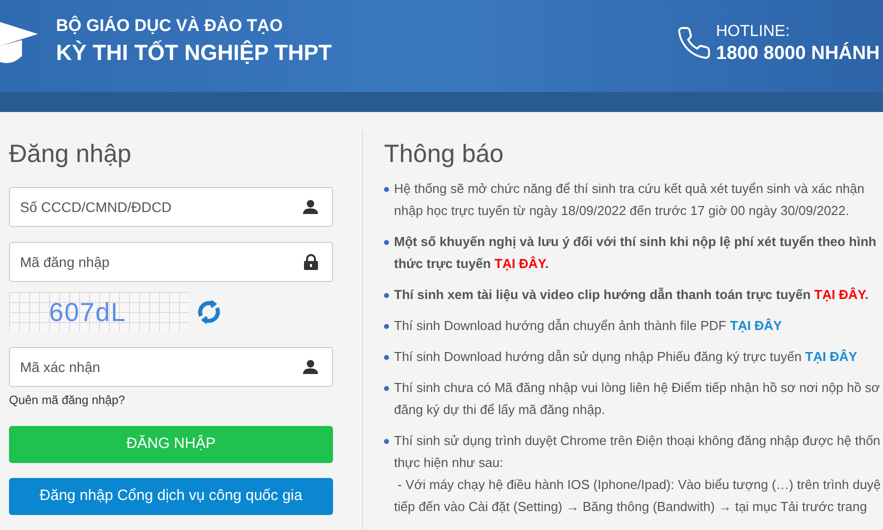 The image size is (883, 530). I want to click on notice-text: Một số khuyến nghị và lưu ý đối với thí sinh khi nộp lệ phí xét tuyển theo hình thức trực tuyến TẠI ĐÂY., so click(635, 253).